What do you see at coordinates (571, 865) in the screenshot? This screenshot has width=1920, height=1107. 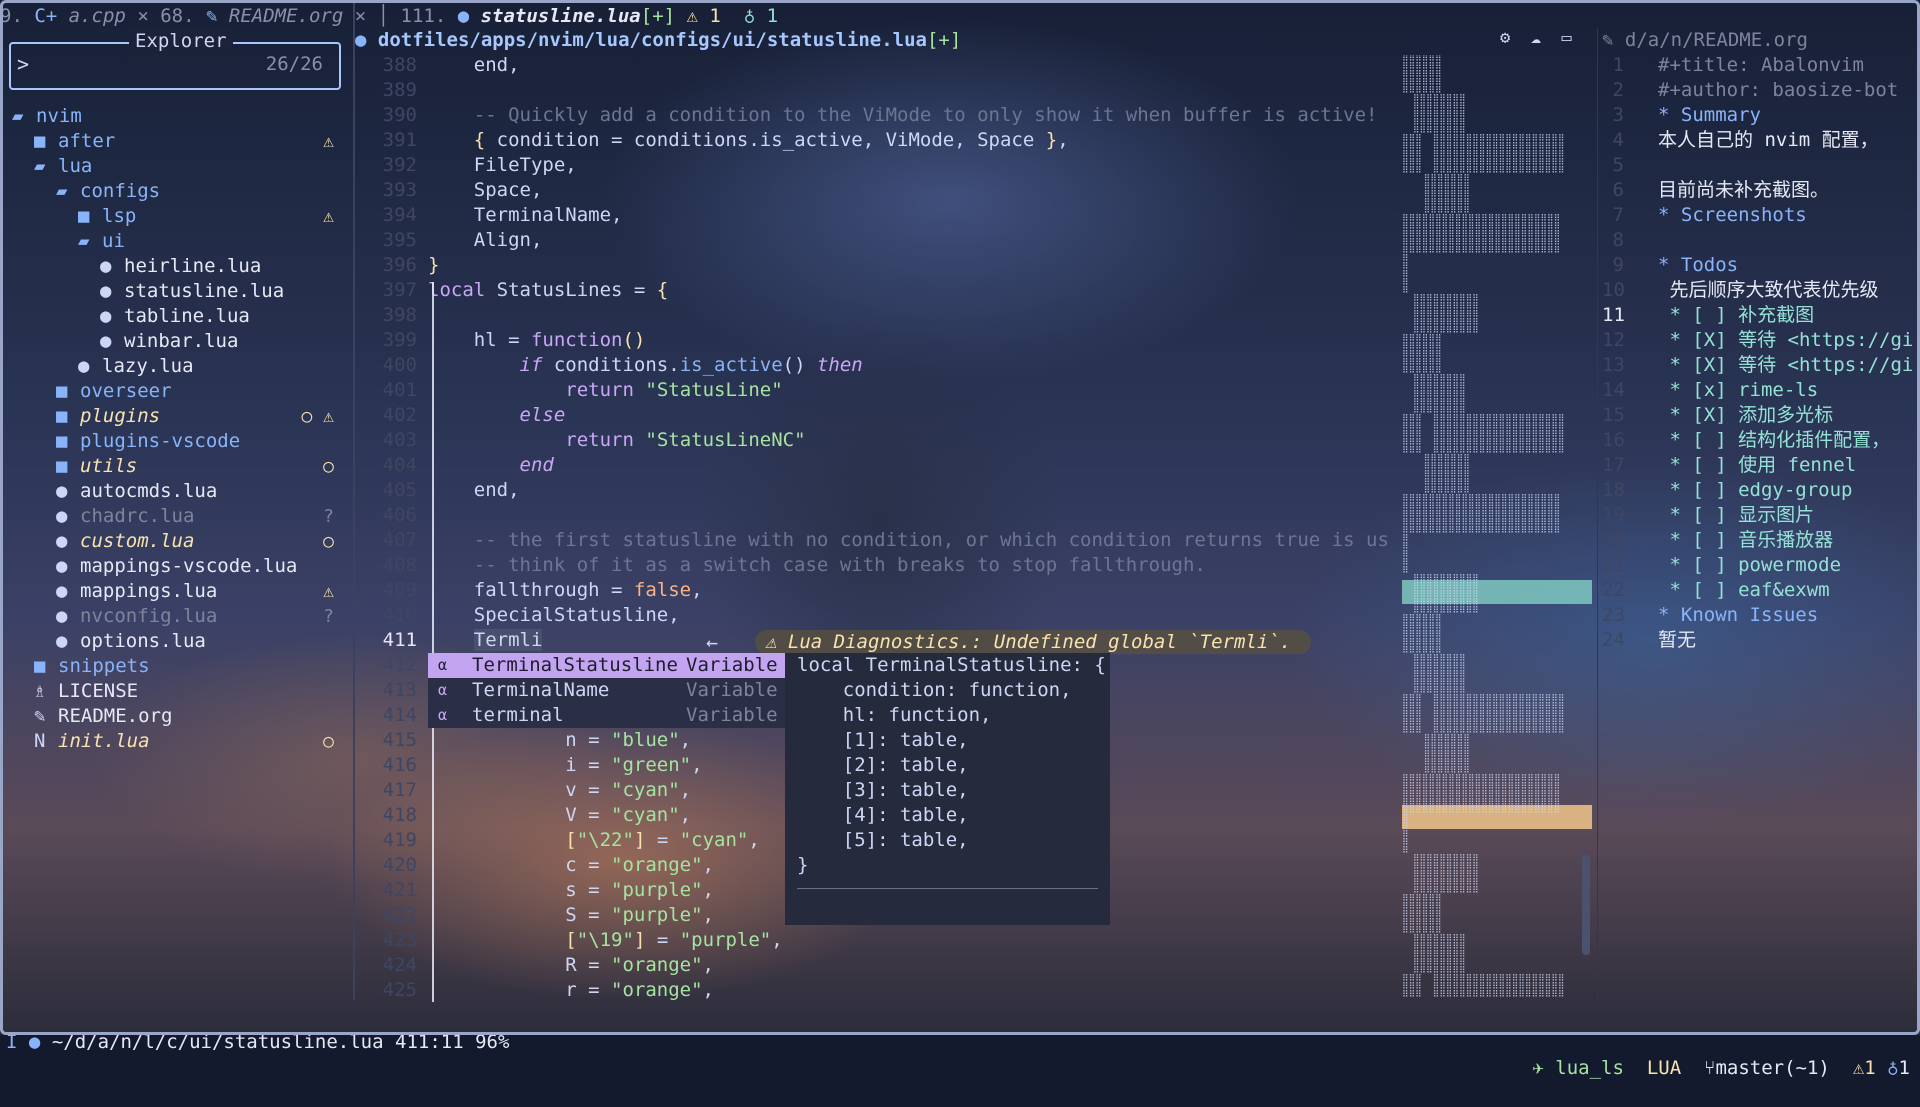 I see `code-text: c = "orange",` at bounding box center [571, 865].